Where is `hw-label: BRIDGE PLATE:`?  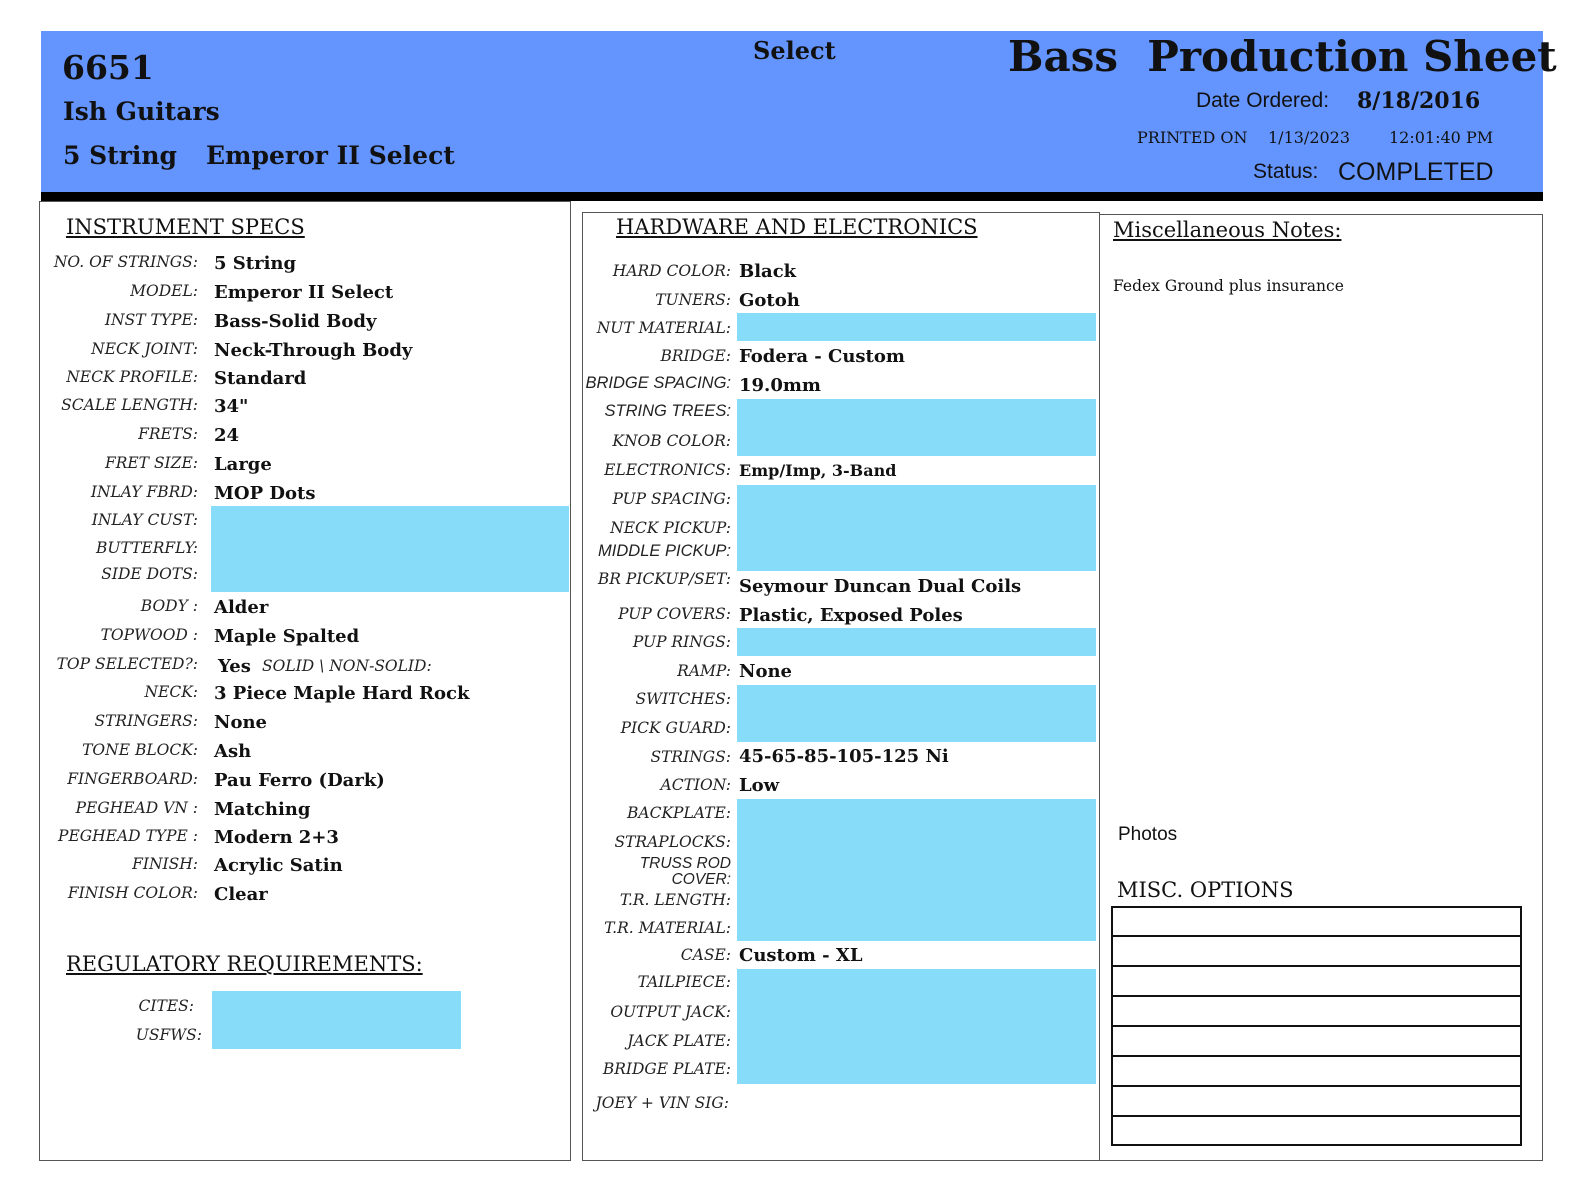 hw-label: BRIDGE PLATE: is located at coordinates (666, 1069).